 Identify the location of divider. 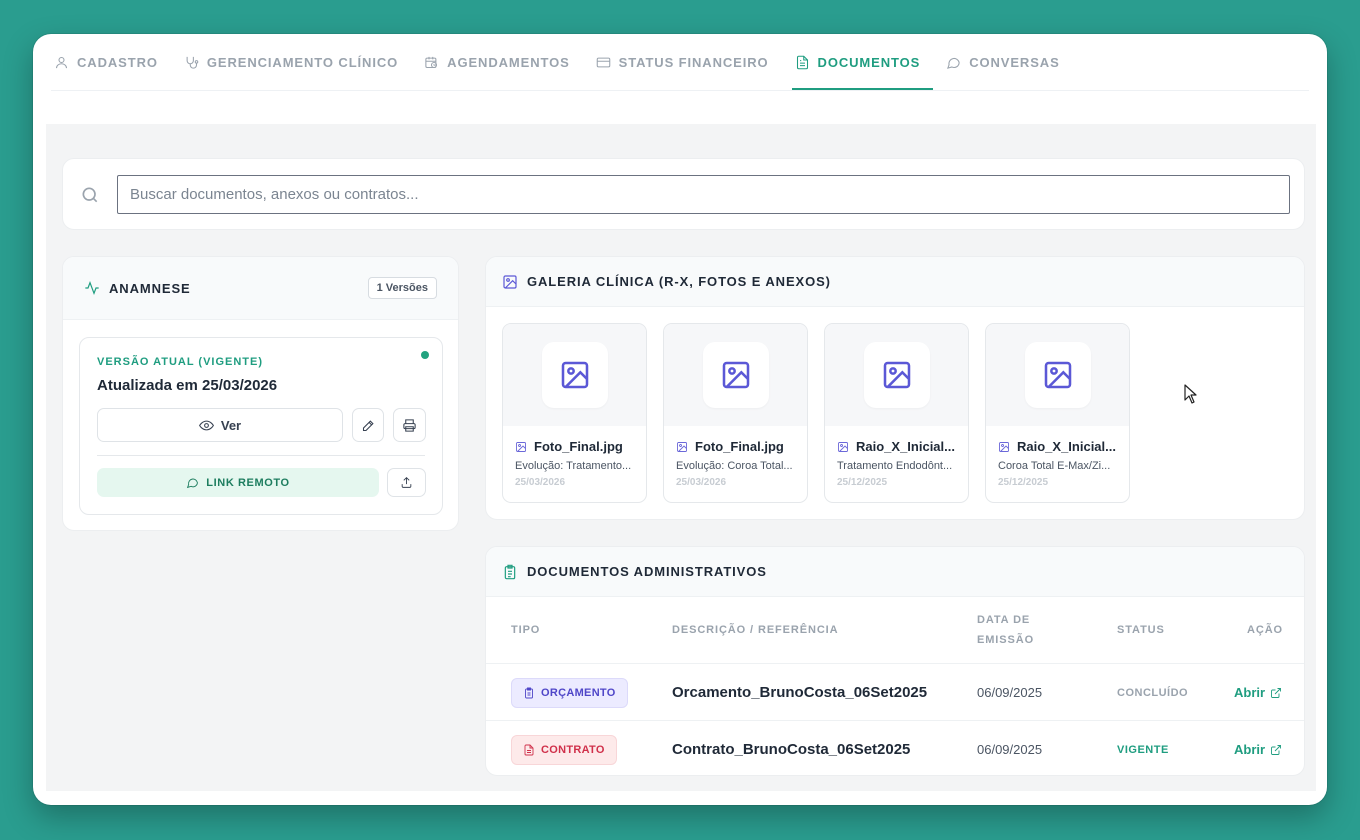
(261, 455).